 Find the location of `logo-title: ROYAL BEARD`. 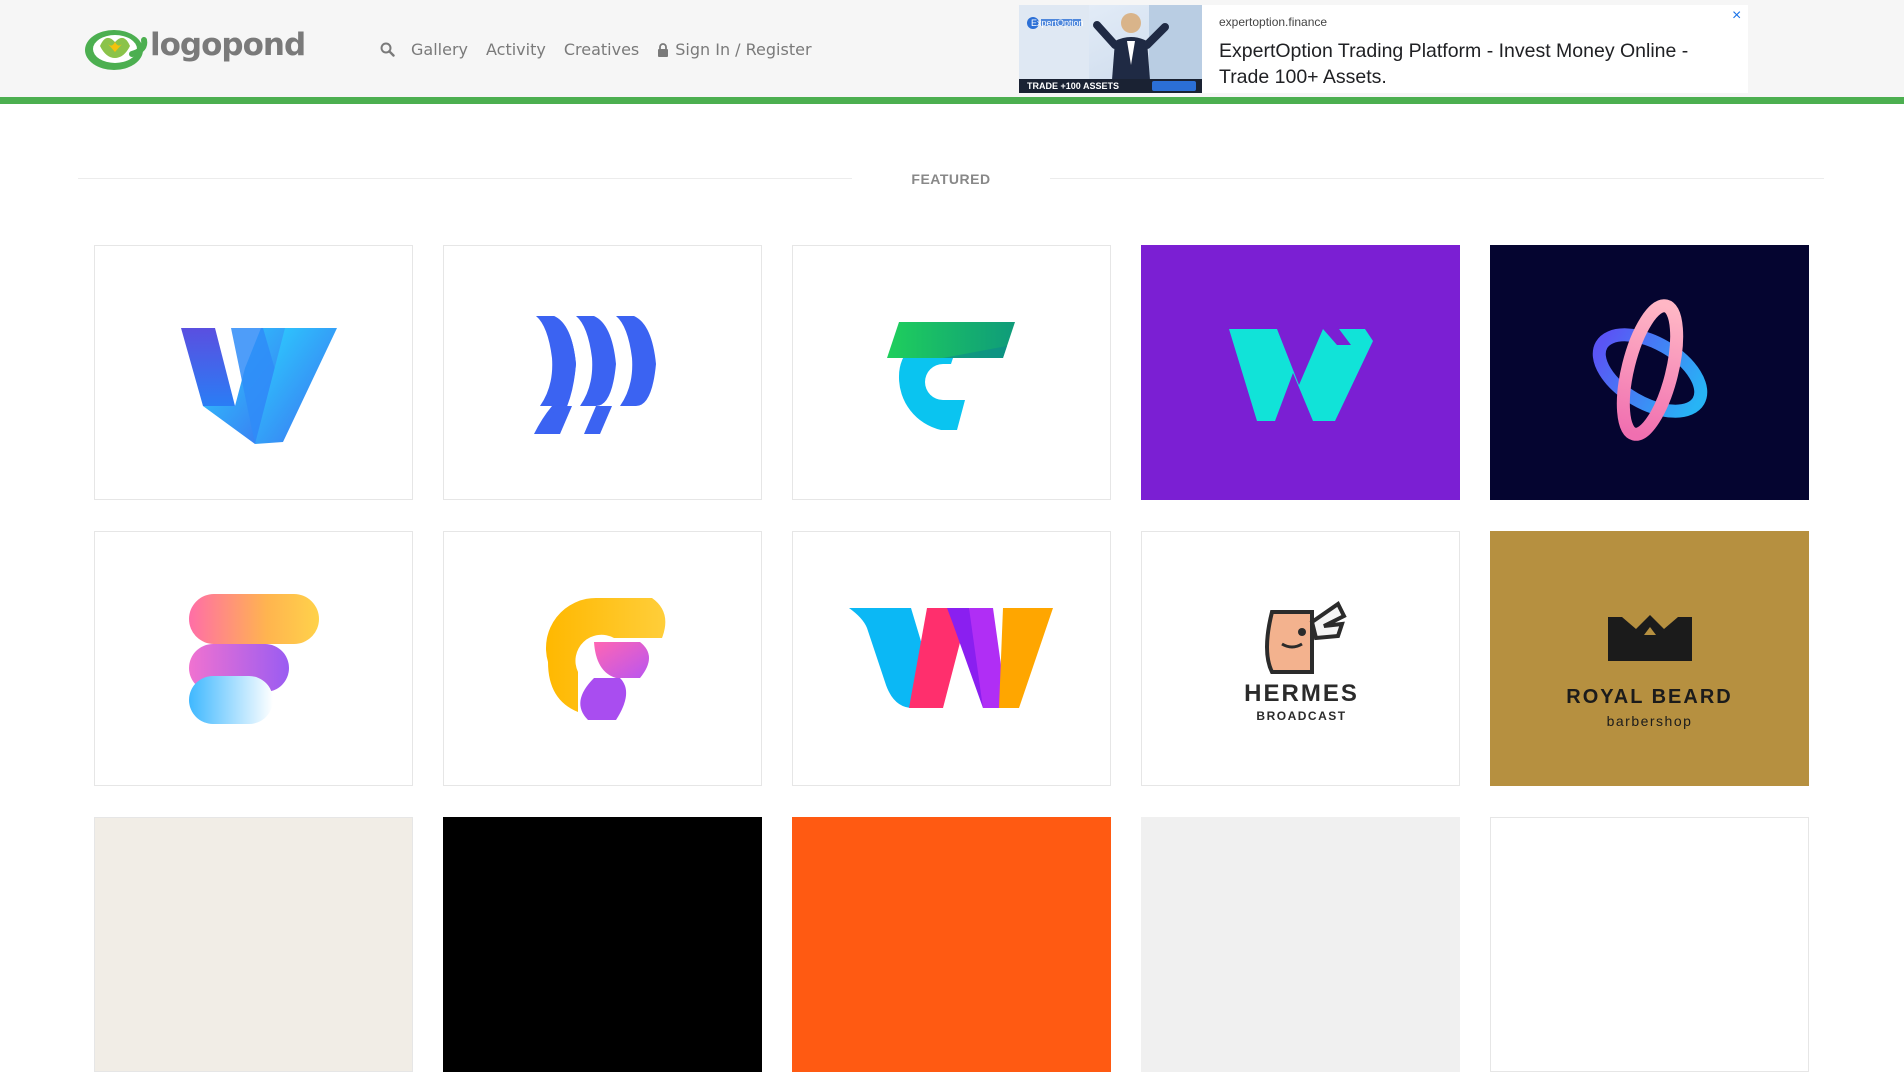

logo-title: ROYAL BEARD is located at coordinates (1649, 697).